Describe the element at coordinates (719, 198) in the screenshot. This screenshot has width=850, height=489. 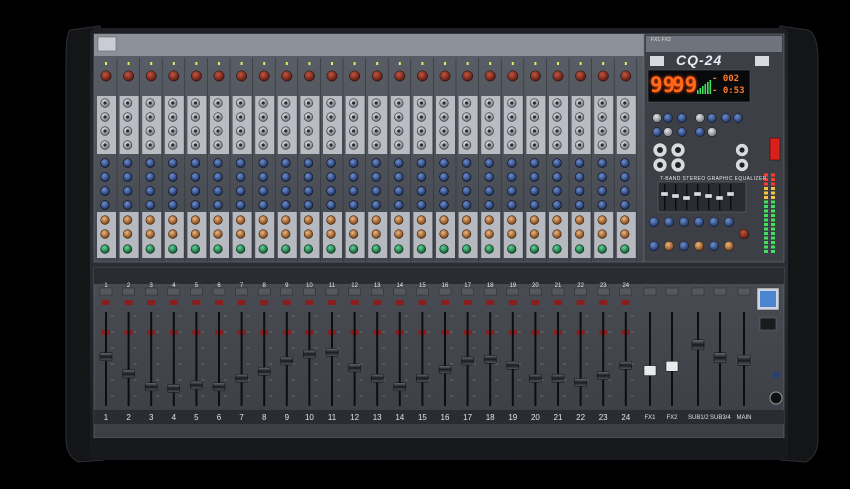
I see `eq-slider` at that location.